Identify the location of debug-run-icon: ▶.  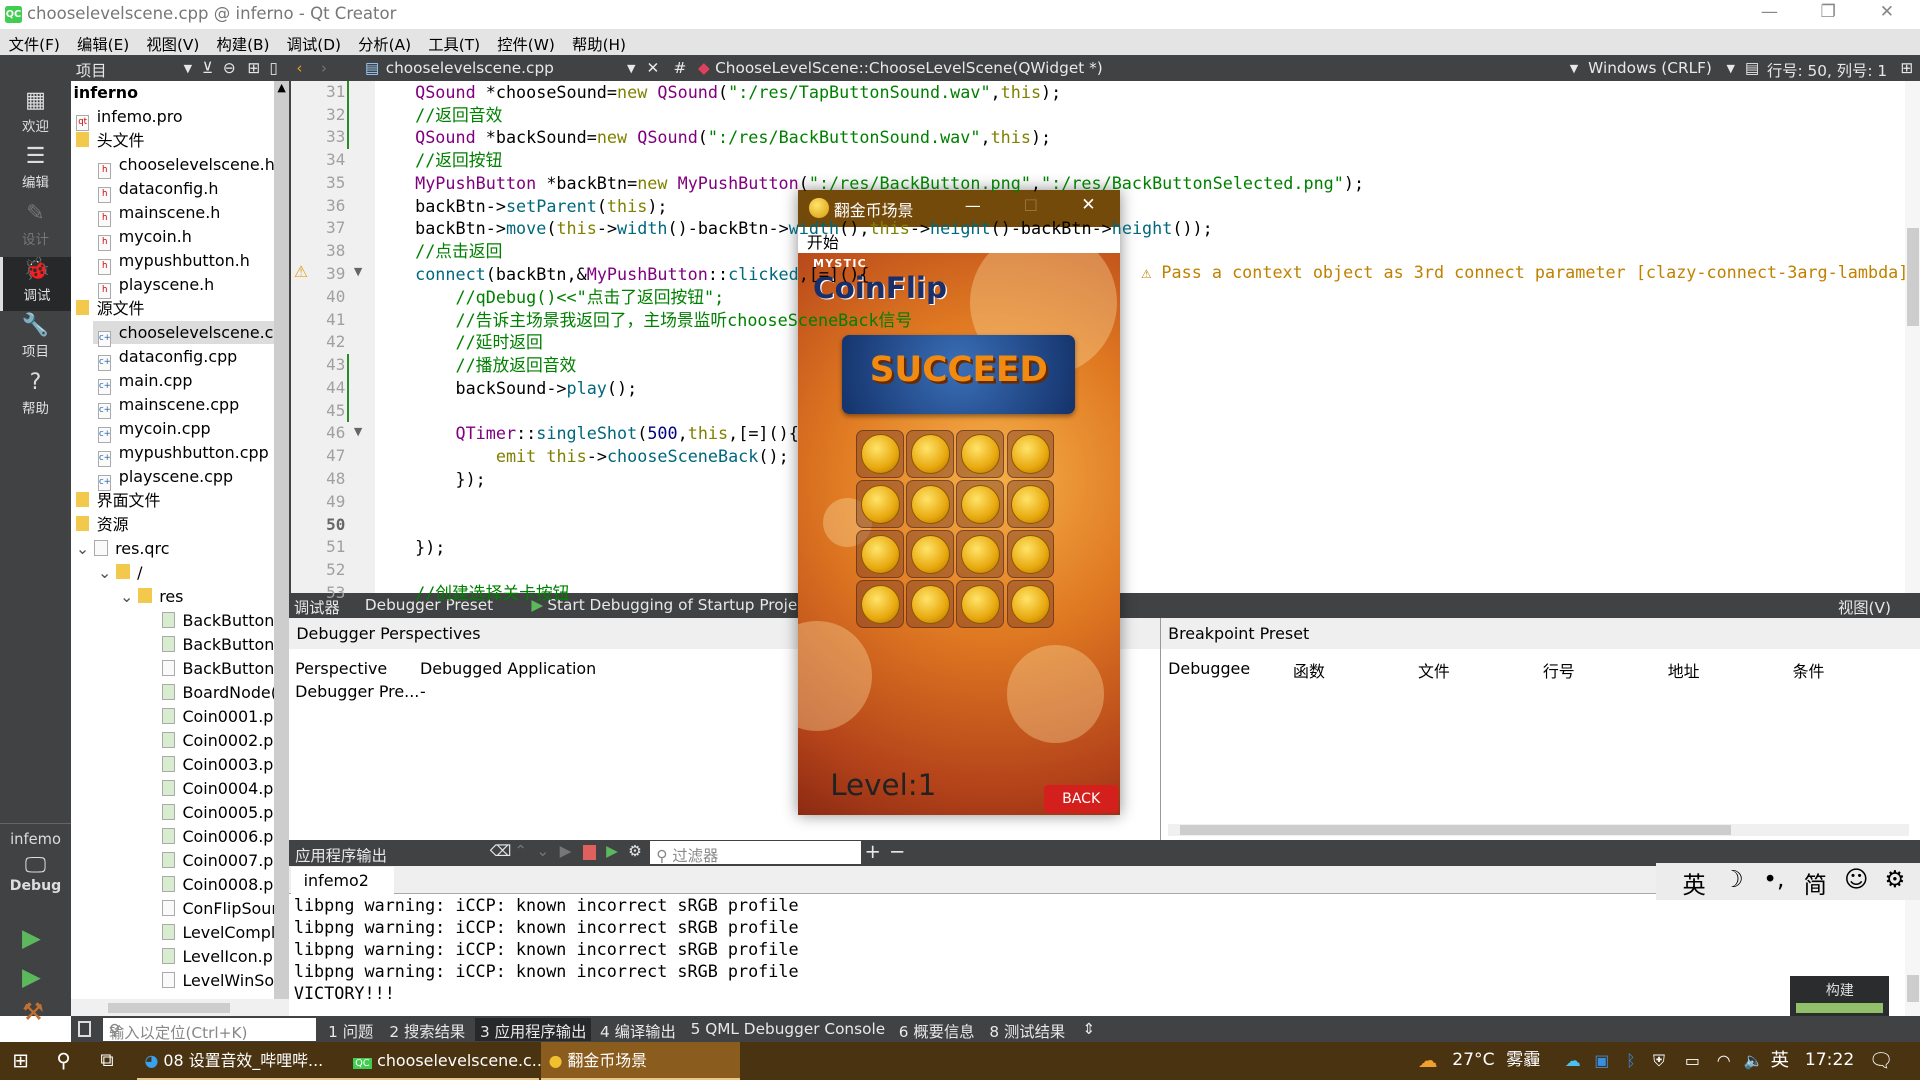
(31, 976).